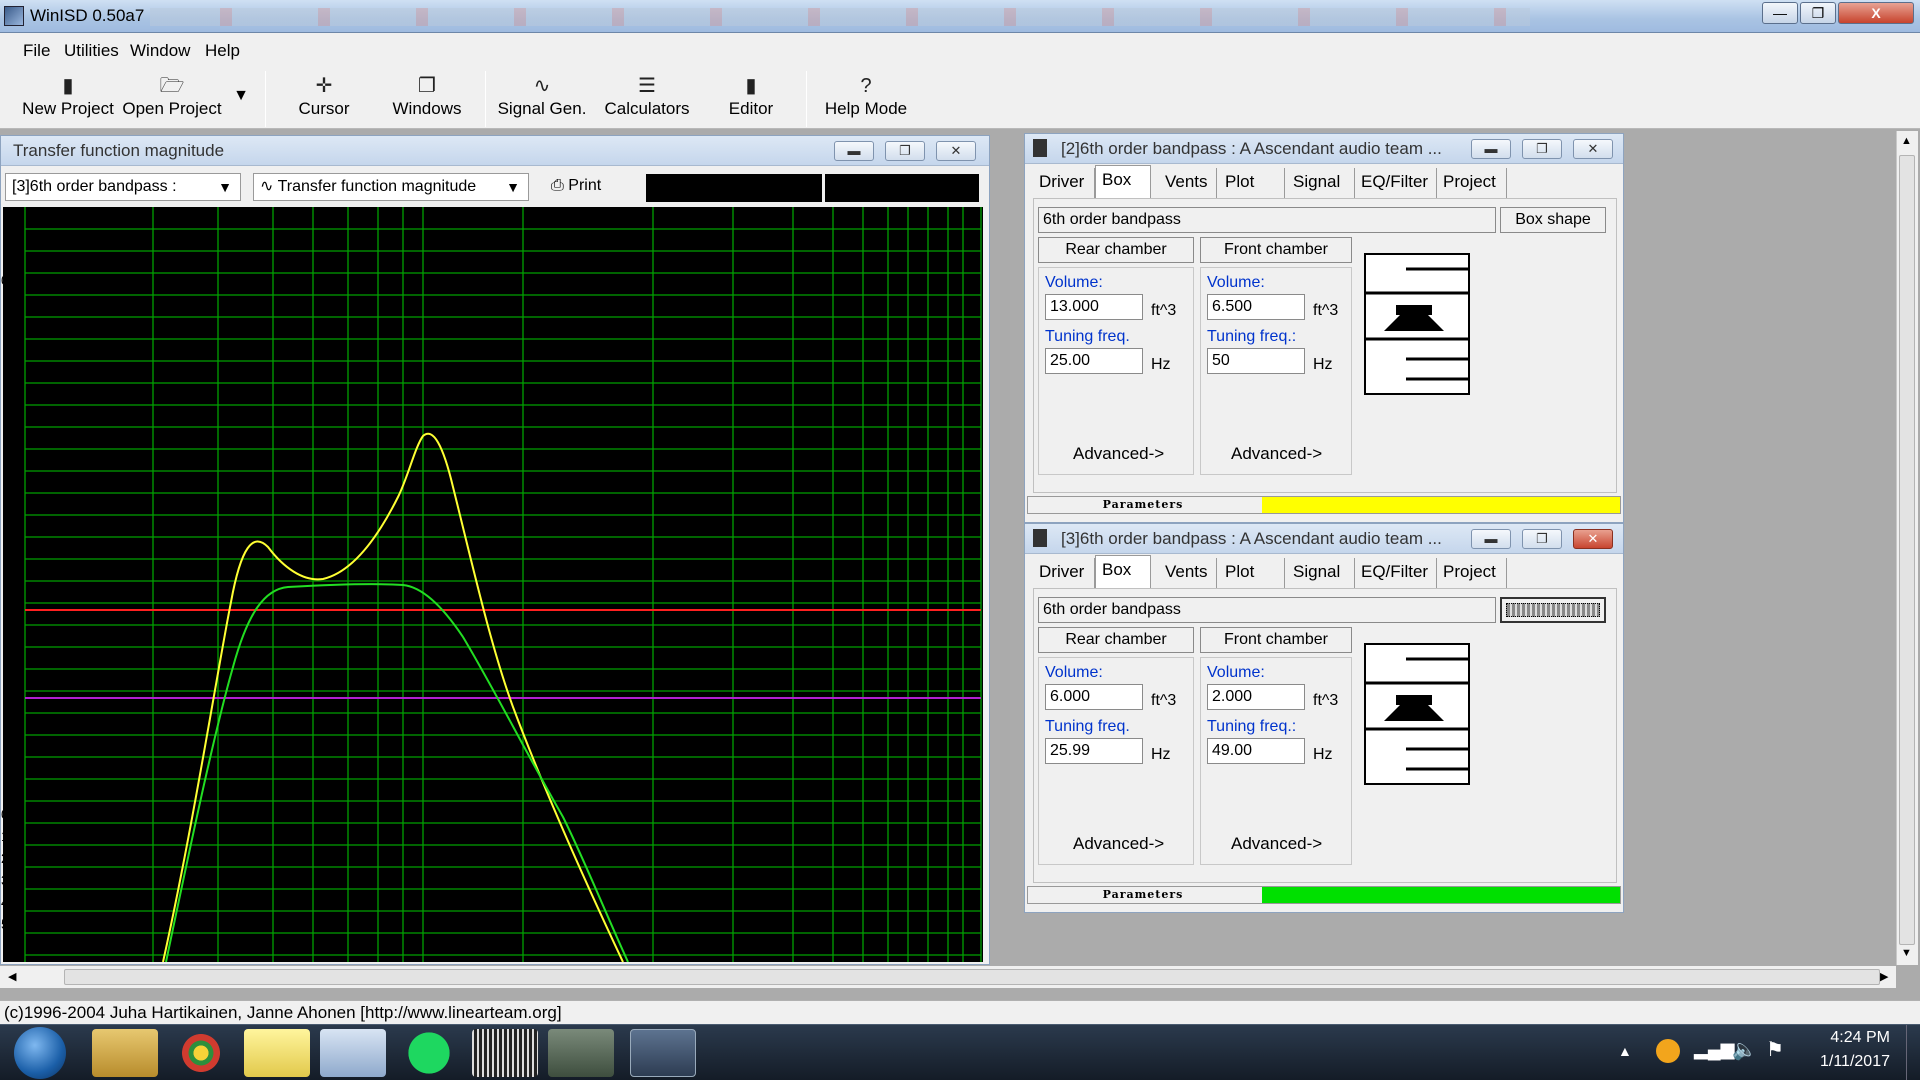  I want to click on calculator-taskbar-icon, so click(353, 1053).